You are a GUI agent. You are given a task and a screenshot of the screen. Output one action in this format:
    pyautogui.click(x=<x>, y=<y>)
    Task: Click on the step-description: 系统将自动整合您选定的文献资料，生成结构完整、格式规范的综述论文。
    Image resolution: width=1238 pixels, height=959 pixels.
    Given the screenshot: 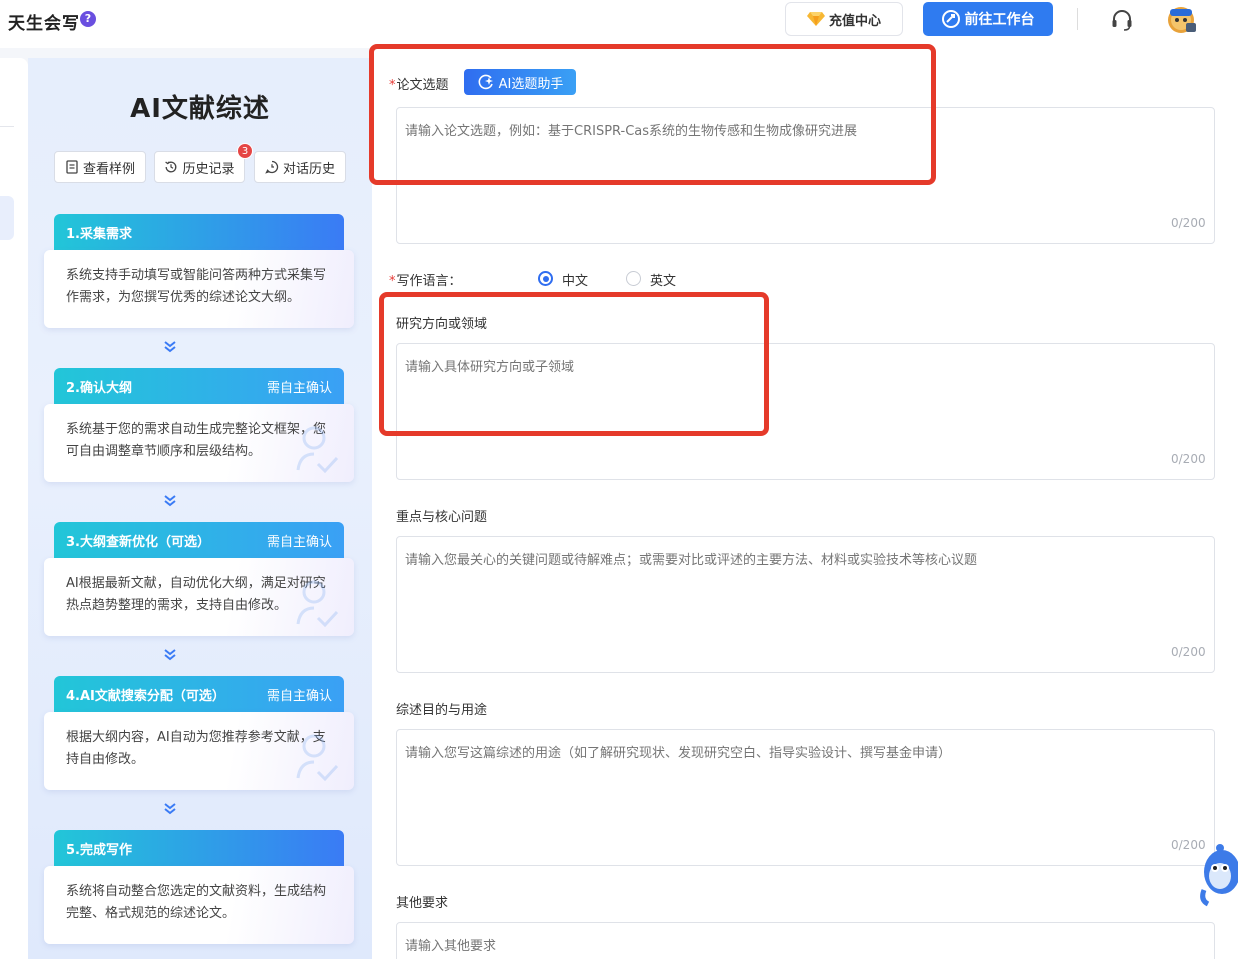 What is the action you would take?
    pyautogui.click(x=199, y=905)
    